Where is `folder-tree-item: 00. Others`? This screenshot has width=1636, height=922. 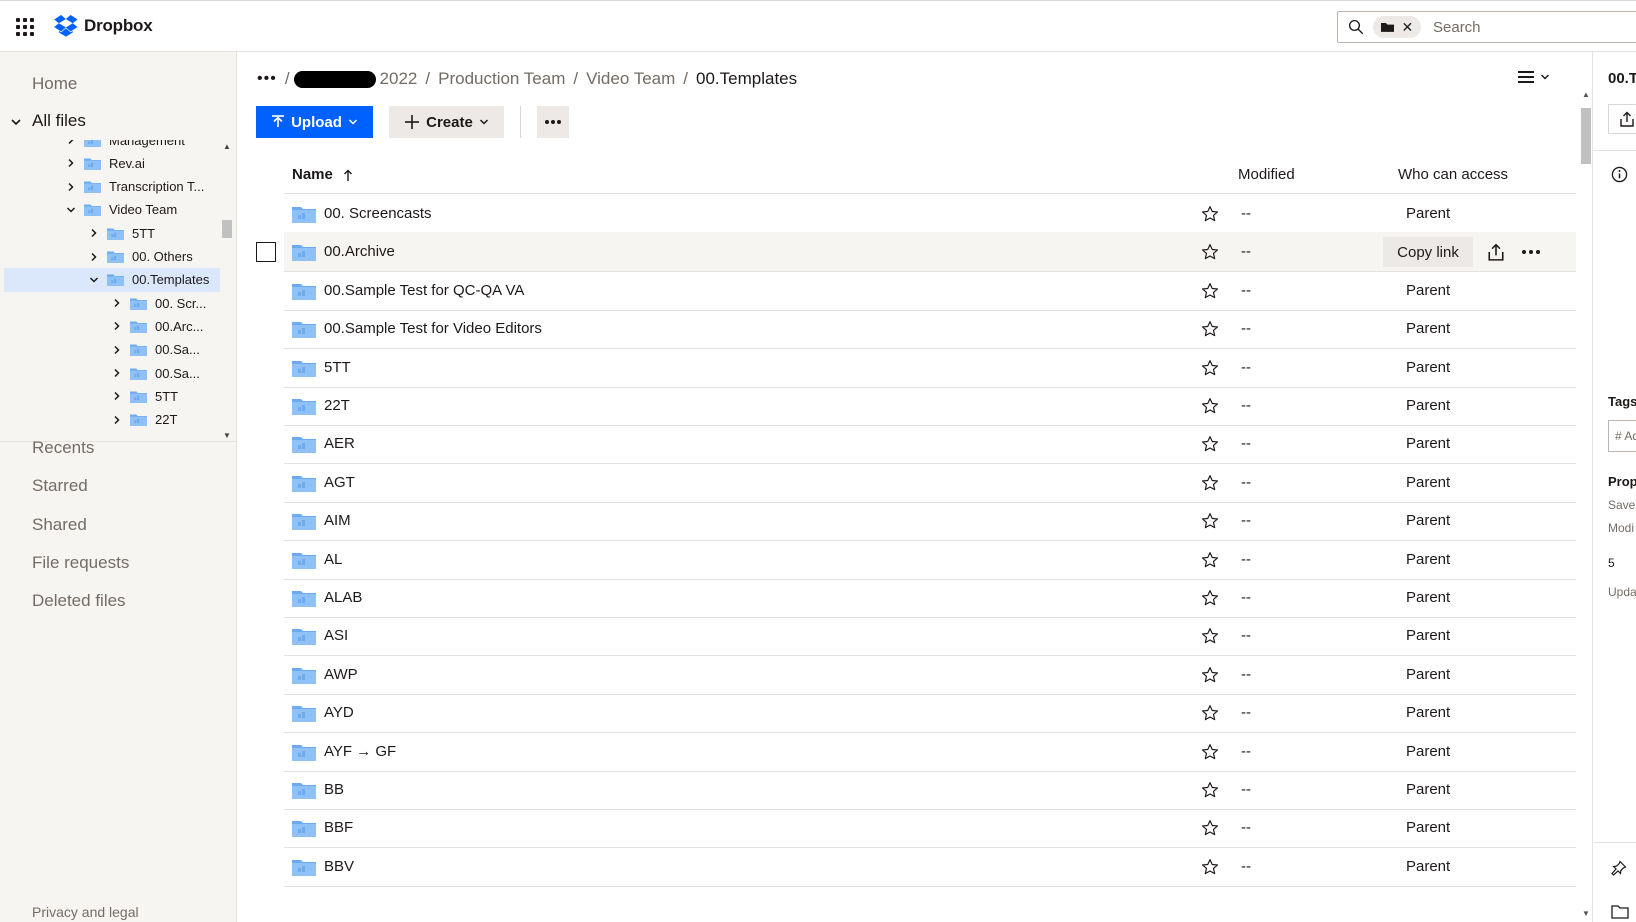
folder-tree-item: 00. Others is located at coordinates (112, 257).